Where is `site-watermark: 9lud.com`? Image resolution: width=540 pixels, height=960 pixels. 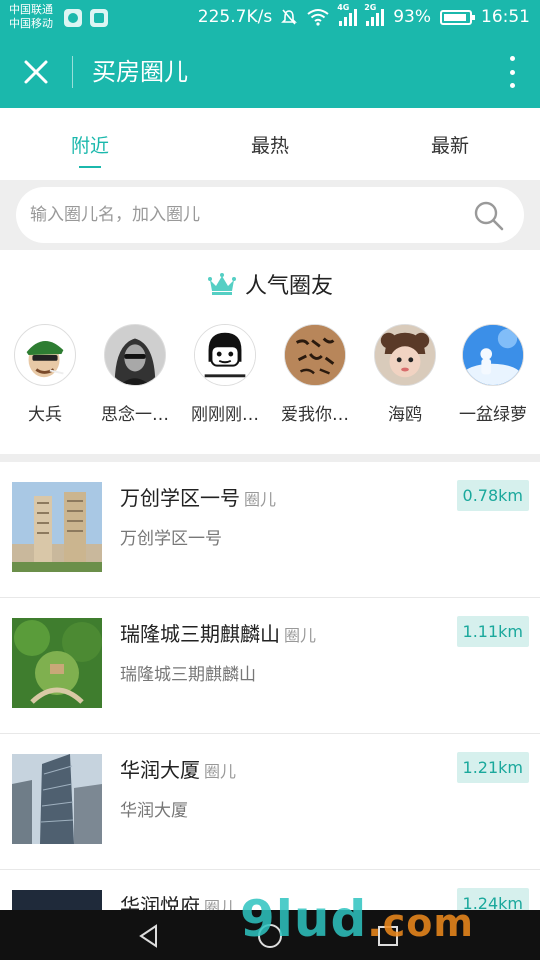 site-watermark: 9lud.com is located at coordinates (357, 919).